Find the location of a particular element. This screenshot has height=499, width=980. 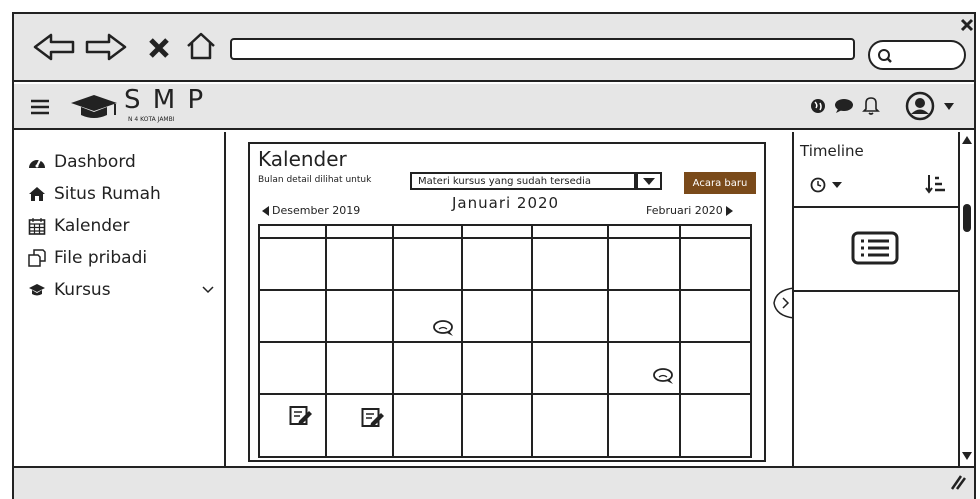

sidebar-item-calendar: Kalender is located at coordinates (78, 226).